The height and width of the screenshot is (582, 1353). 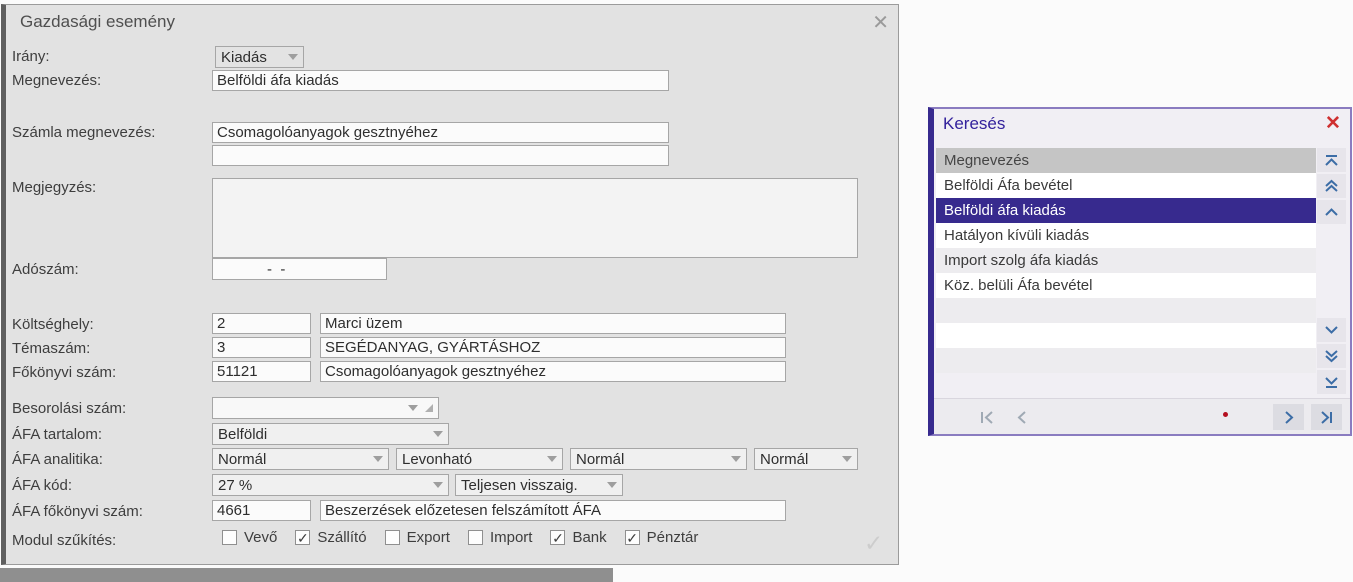 What do you see at coordinates (261, 323) in the screenshot?
I see `koltseghely-code-input` at bounding box center [261, 323].